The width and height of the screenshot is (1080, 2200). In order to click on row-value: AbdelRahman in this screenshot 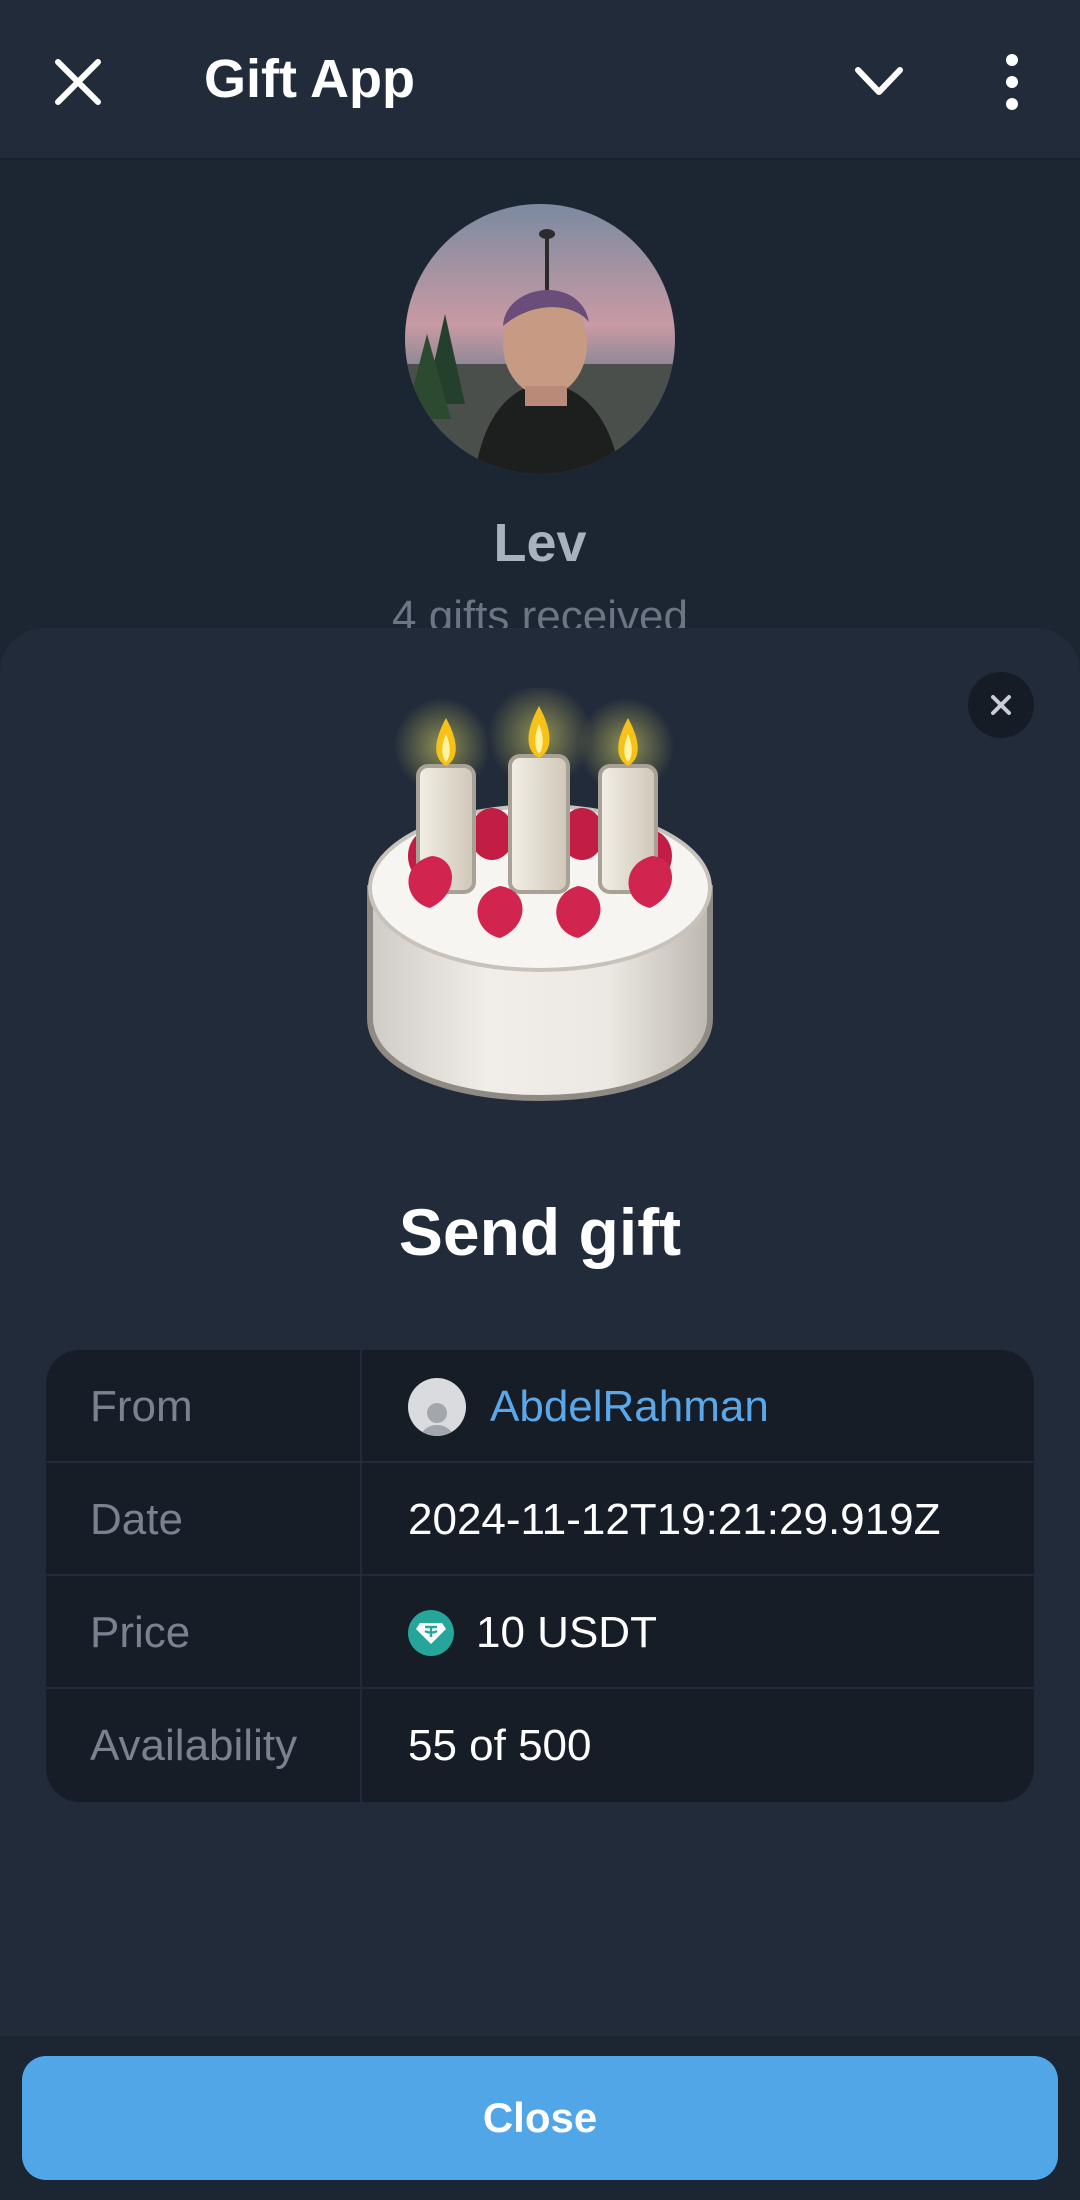, I will do `click(588, 1406)`.